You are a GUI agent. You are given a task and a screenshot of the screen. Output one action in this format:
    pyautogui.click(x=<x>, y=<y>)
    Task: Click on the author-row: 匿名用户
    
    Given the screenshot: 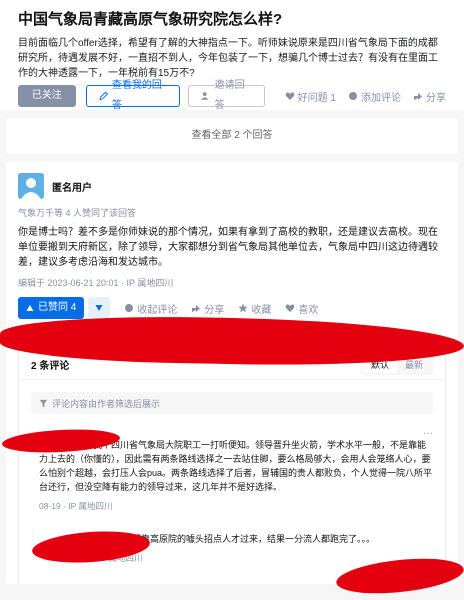 What is the action you would take?
    pyautogui.click(x=232, y=186)
    